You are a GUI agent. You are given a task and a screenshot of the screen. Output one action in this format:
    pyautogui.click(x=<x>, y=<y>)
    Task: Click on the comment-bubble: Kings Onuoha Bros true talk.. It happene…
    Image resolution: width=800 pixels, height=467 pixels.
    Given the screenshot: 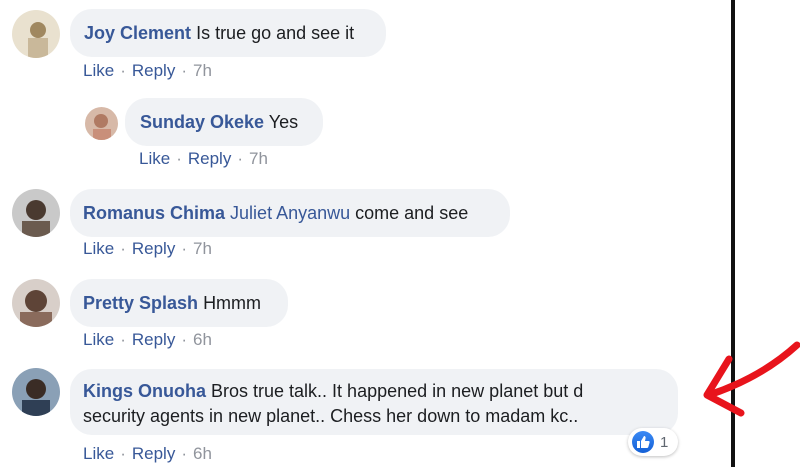 What is the action you would take?
    pyautogui.click(x=374, y=402)
    